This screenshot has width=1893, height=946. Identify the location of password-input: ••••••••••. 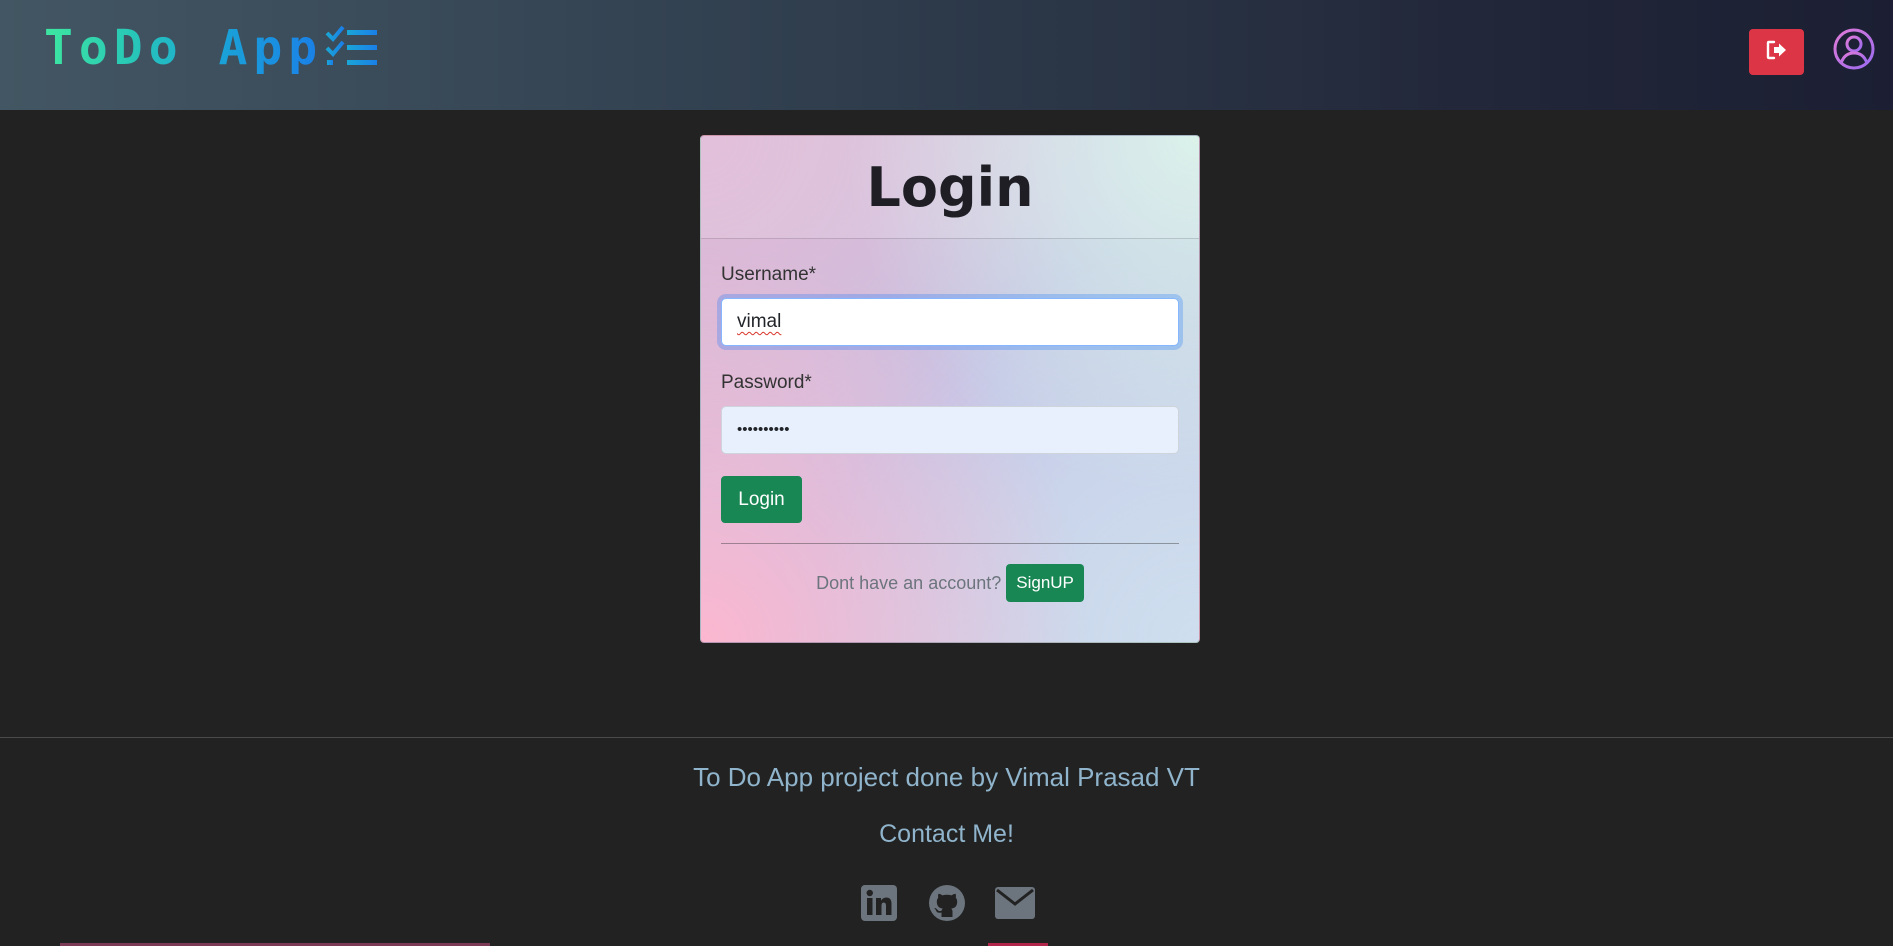
(950, 430).